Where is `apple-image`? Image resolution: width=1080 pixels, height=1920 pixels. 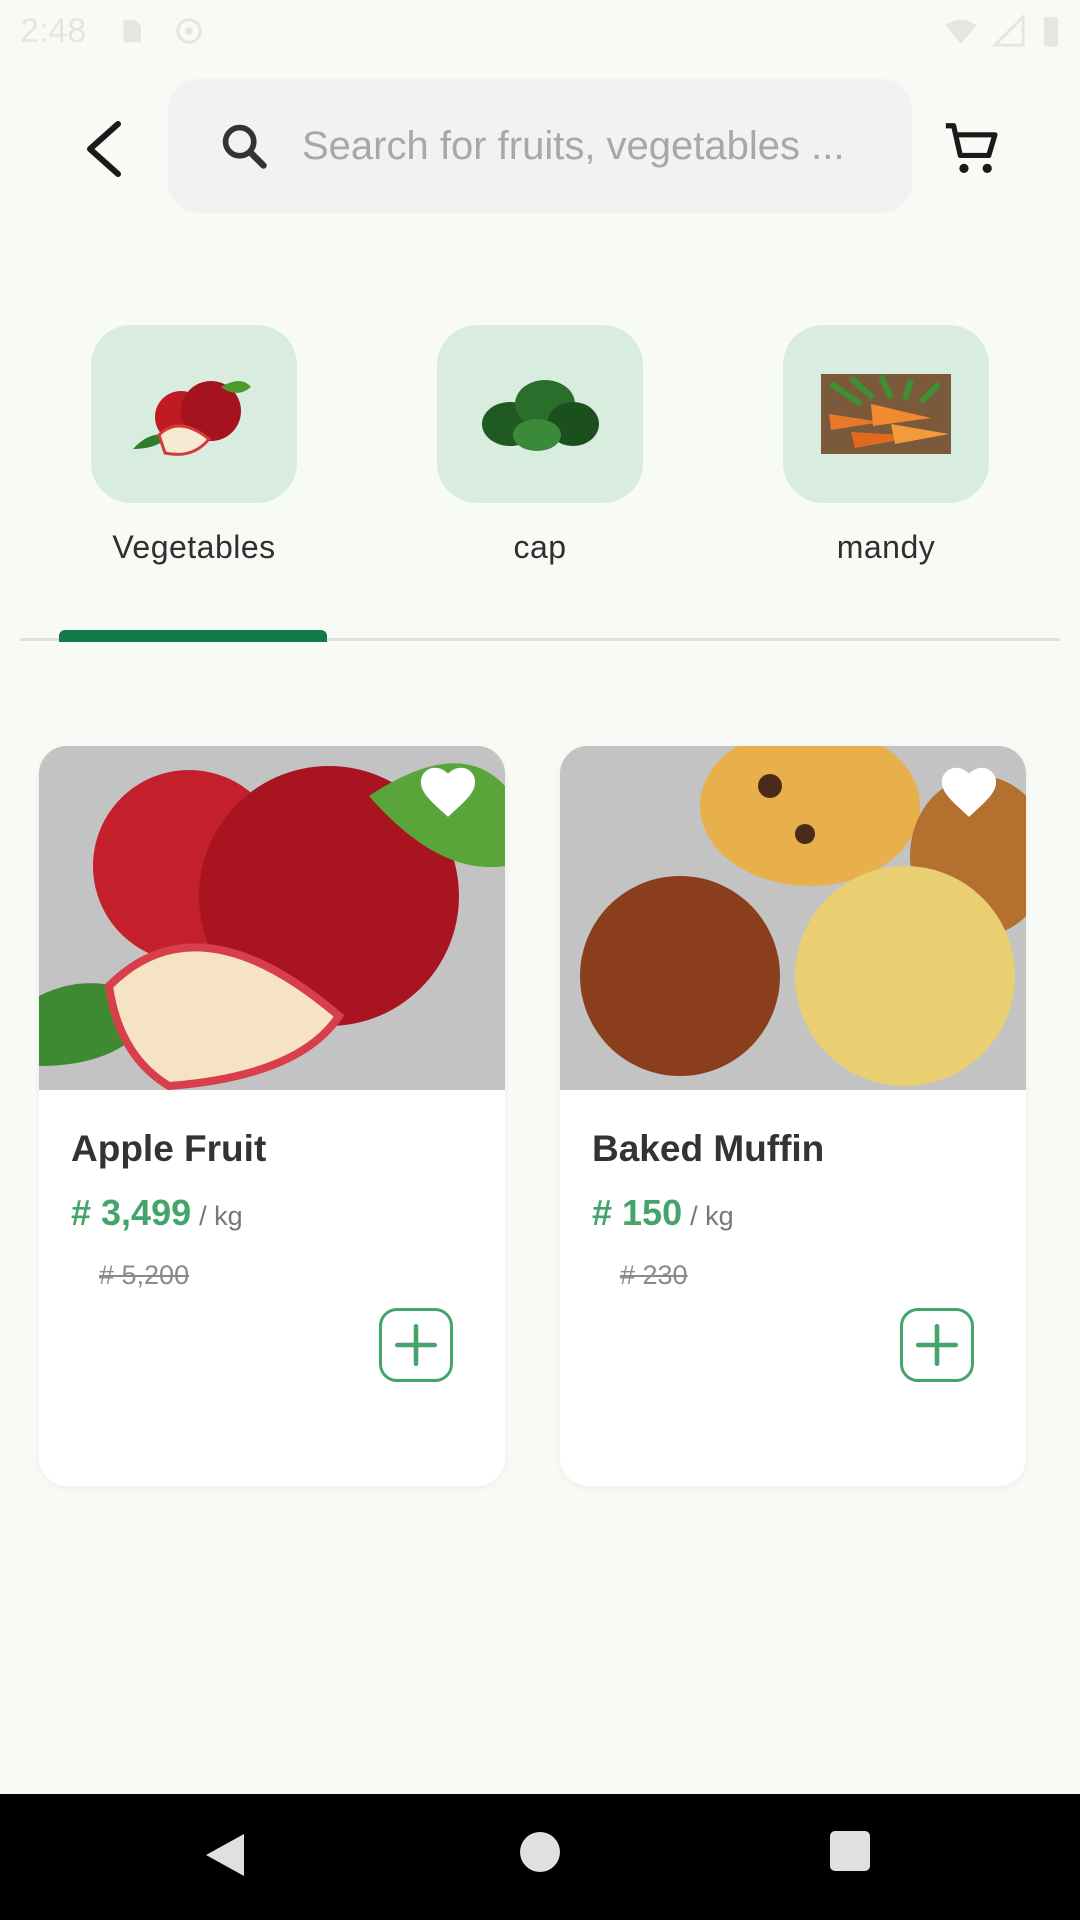 apple-image is located at coordinates (192, 418).